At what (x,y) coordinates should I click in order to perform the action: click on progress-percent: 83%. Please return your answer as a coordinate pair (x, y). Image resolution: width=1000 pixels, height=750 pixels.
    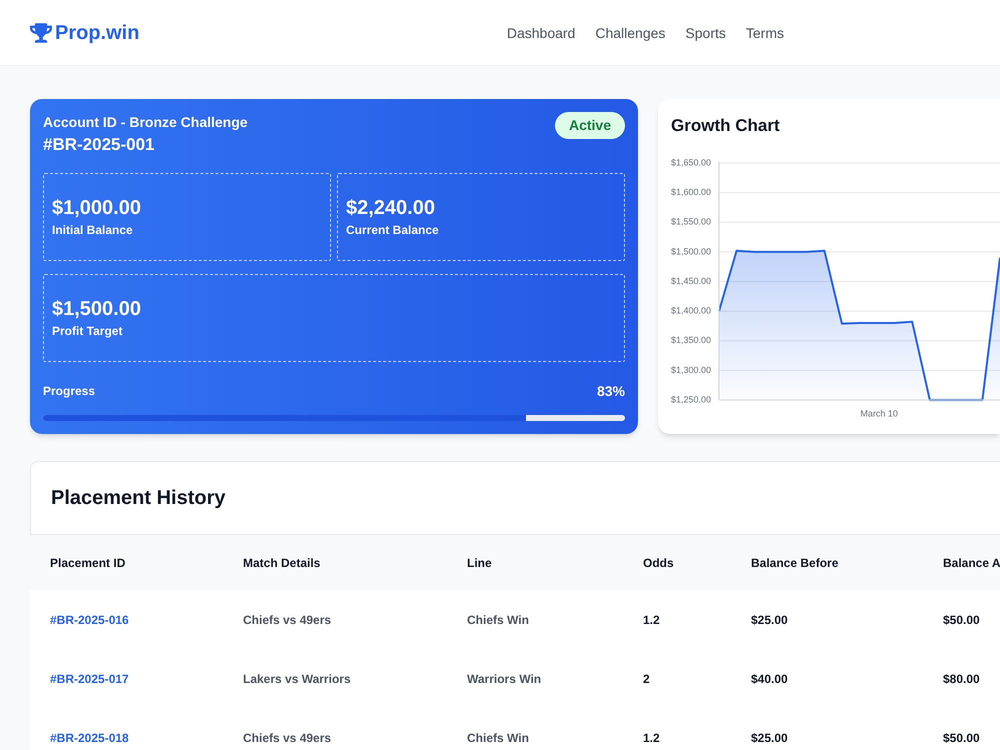
    Looking at the image, I should click on (610, 391).